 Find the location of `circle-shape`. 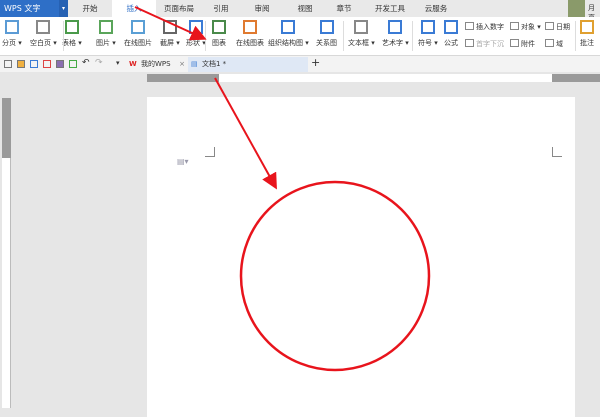

circle-shape is located at coordinates (335, 276).